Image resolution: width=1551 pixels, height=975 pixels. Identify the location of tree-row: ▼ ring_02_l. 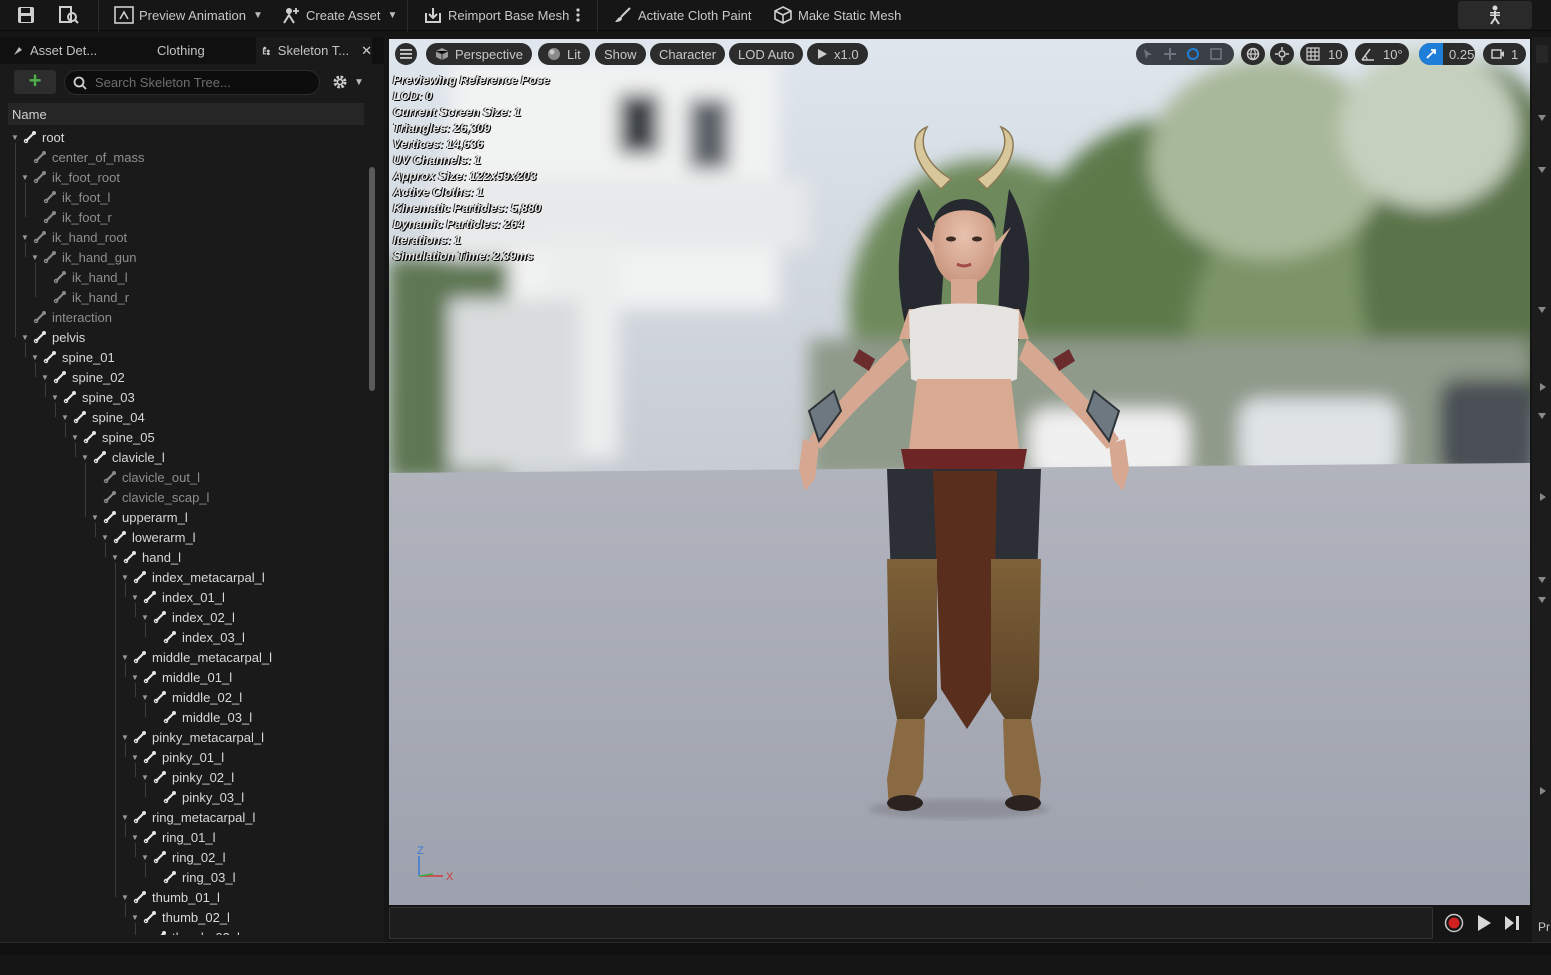
(182, 857).